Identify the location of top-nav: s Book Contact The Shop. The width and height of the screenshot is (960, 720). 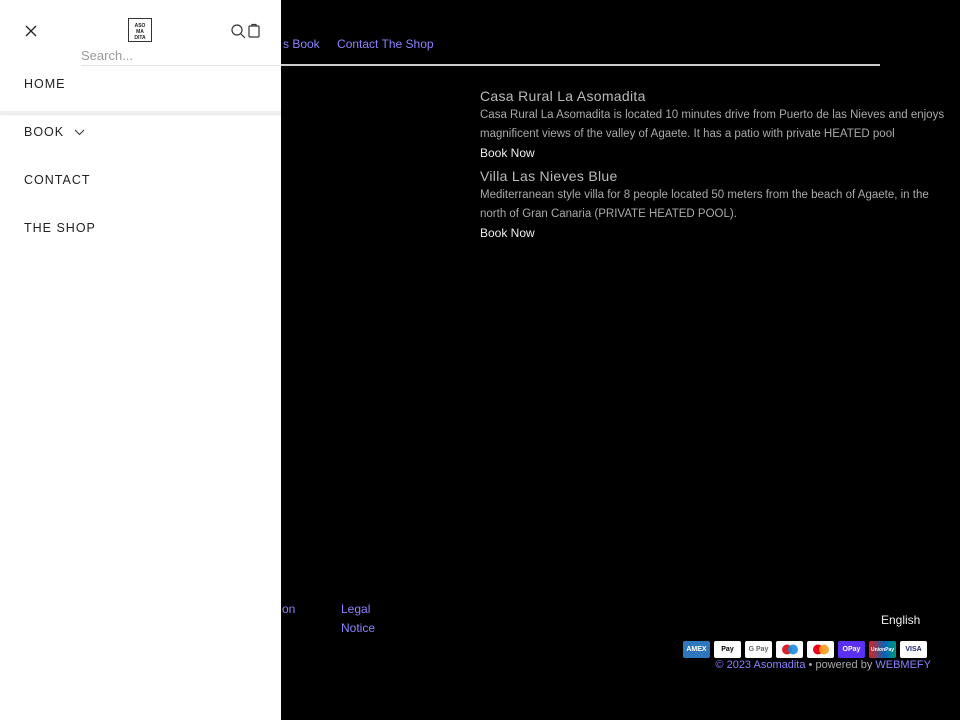
(358, 44).